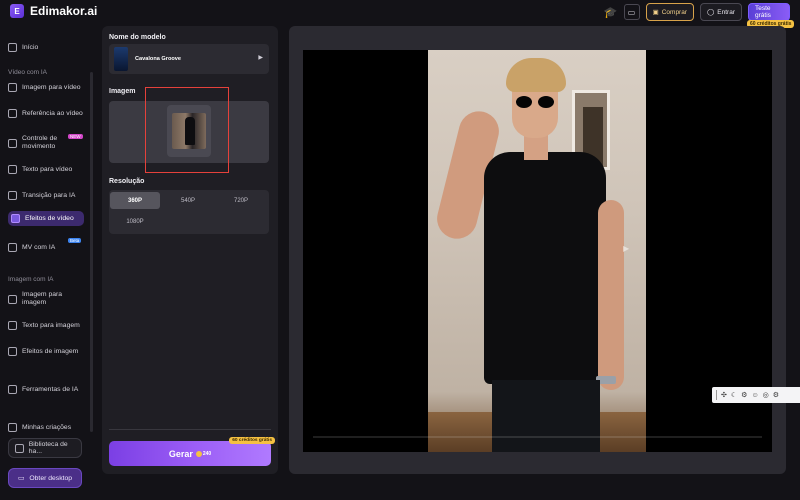 Image resolution: width=800 pixels, height=500 pixels. Describe the element at coordinates (189, 59) in the screenshot. I see `model-selector: Cavalona Groove ▶` at that location.